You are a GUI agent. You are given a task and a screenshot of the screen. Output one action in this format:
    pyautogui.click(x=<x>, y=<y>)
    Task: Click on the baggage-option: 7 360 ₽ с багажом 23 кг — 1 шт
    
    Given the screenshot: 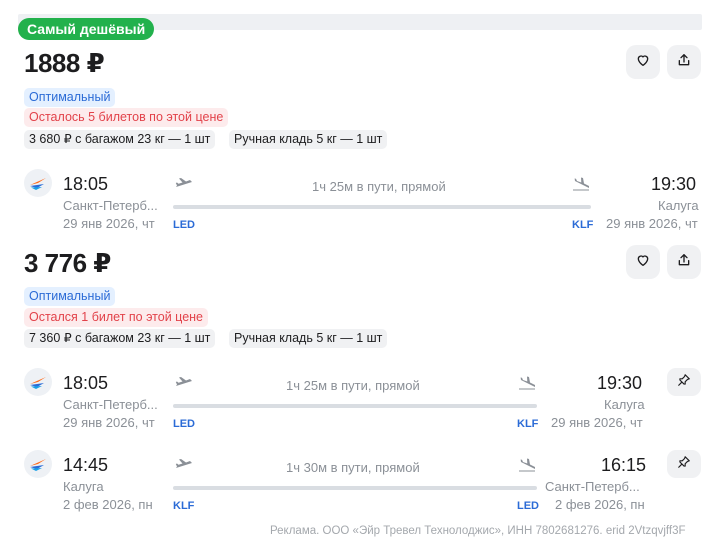 What is the action you would take?
    pyautogui.click(x=120, y=338)
    